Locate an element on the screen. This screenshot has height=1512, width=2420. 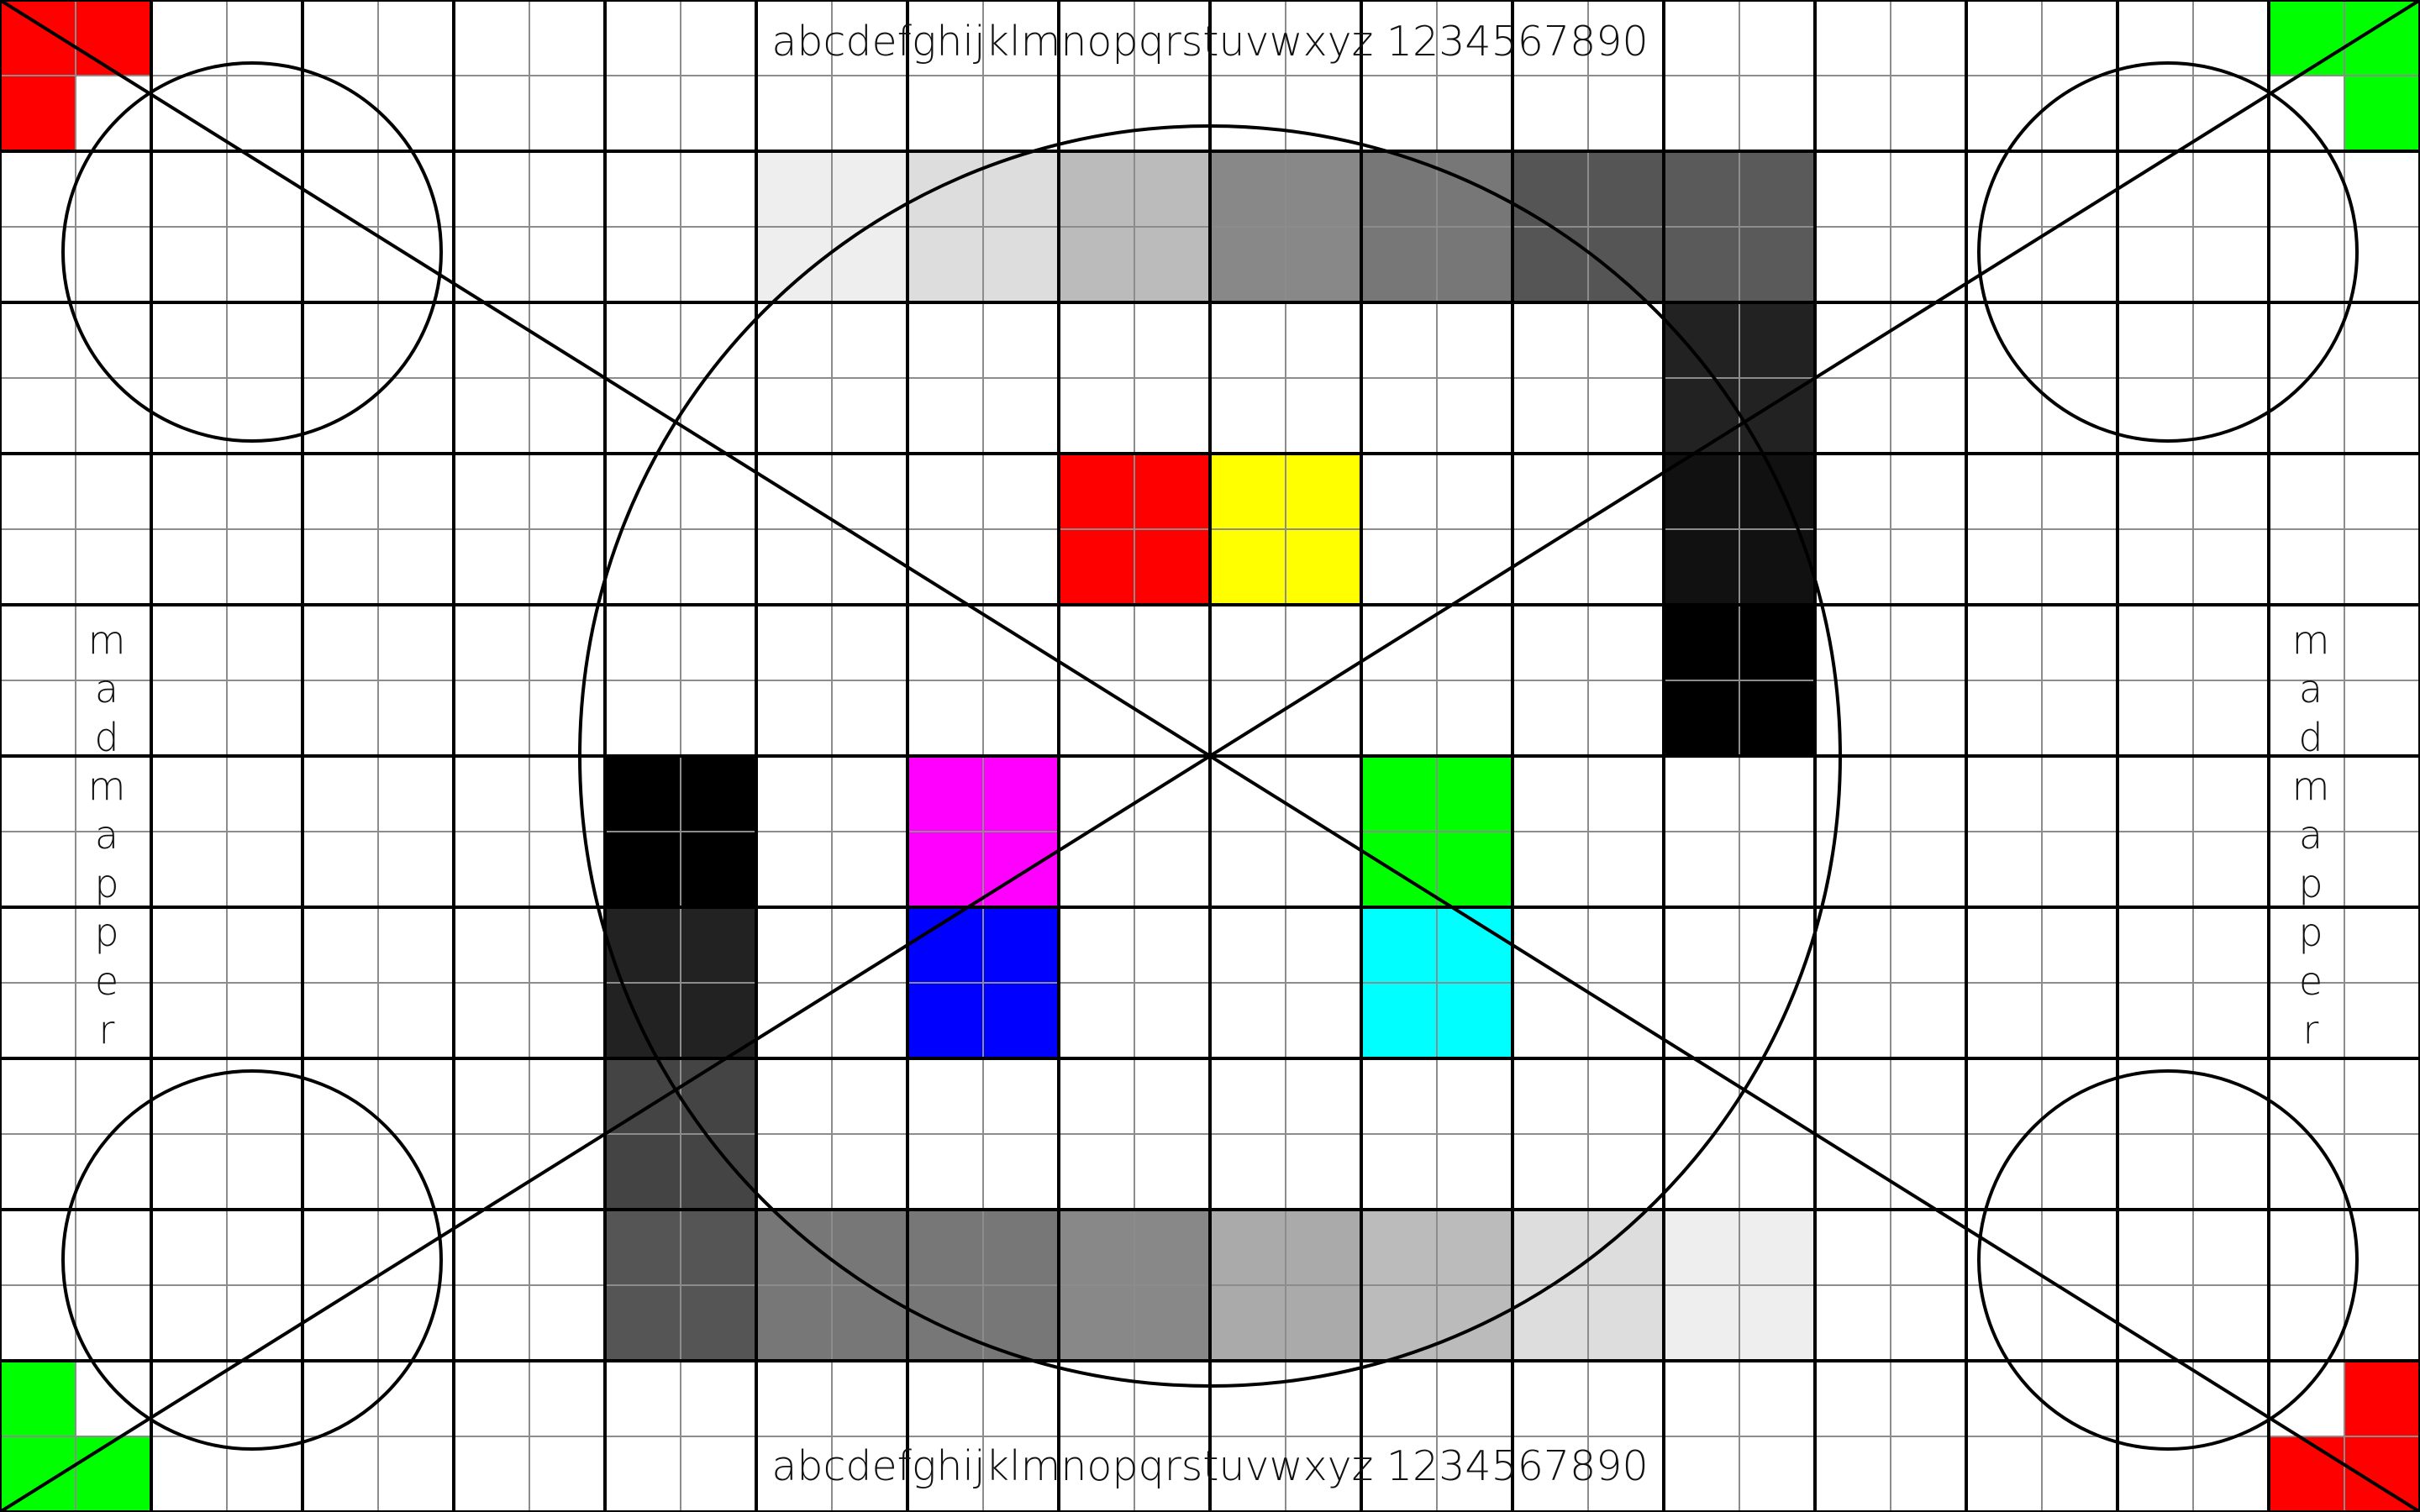
top-alphabet-line: abcdefghijklmnopqrstuvwxyz 1234567890 is located at coordinates (1209, 42).